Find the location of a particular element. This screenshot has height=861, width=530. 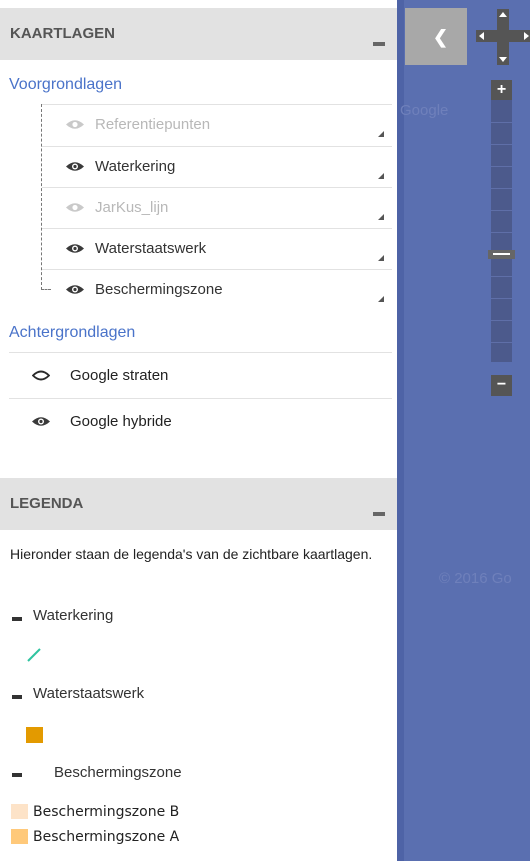

layer-row-waterstaatswerk: Waterstaatswerk is located at coordinates (217, 249).